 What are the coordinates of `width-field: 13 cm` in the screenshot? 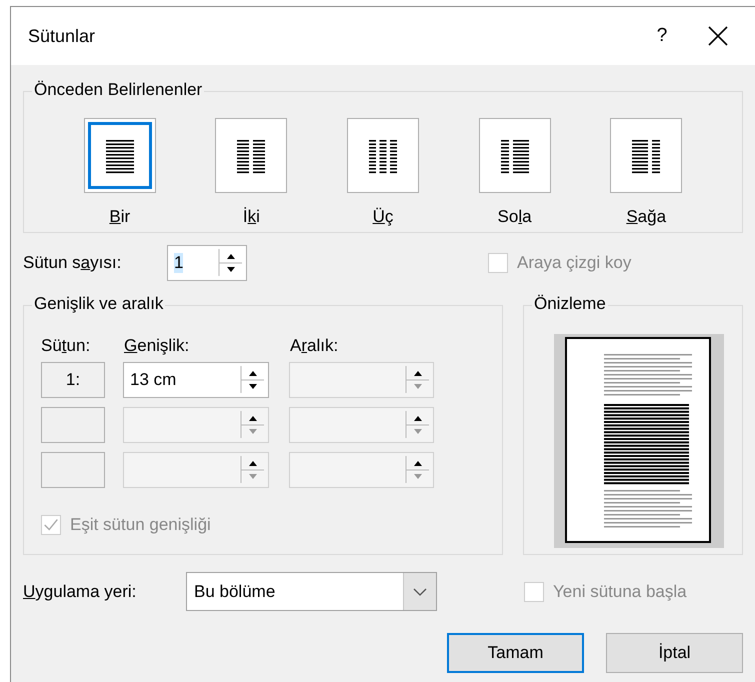 It's located at (196, 380).